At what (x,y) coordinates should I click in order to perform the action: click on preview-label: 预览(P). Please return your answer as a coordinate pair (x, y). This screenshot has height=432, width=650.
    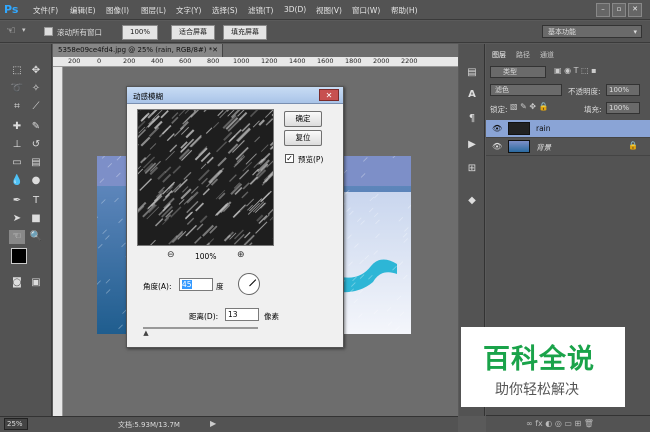
    Looking at the image, I should click on (311, 159).